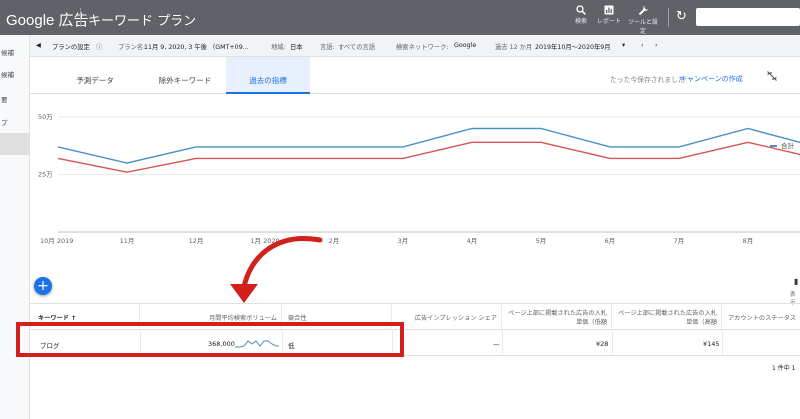 The height and width of the screenshot is (419, 800). I want to click on annotation-arrow, so click(276, 269).